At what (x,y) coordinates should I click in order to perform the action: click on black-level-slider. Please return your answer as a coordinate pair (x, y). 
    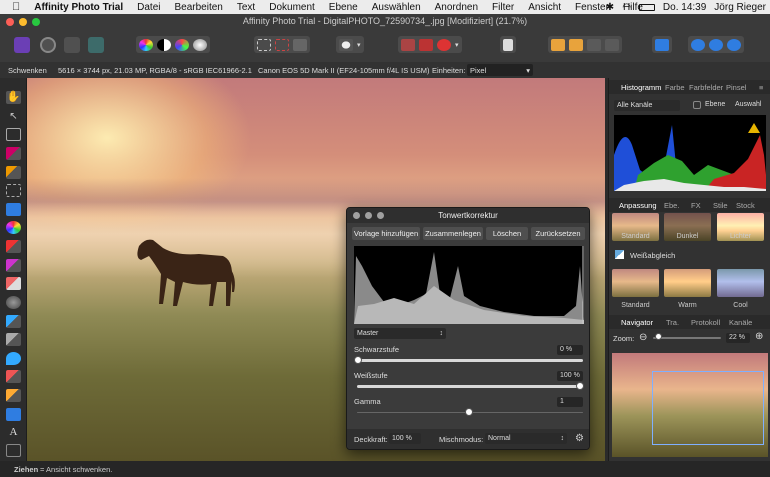
    Looking at the image, I should click on (470, 360).